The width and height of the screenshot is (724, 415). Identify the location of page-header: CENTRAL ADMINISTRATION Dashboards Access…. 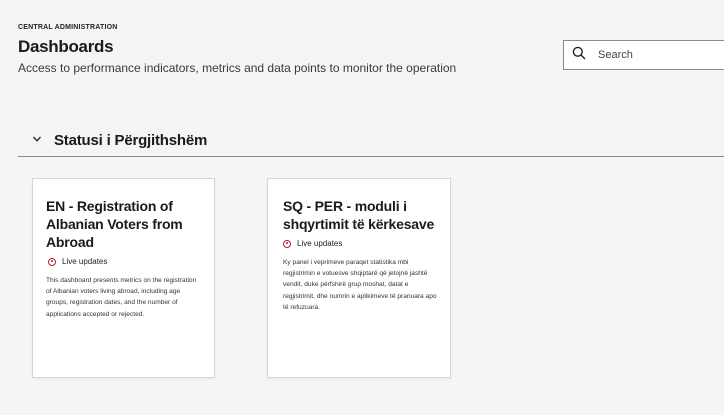
(237, 49).